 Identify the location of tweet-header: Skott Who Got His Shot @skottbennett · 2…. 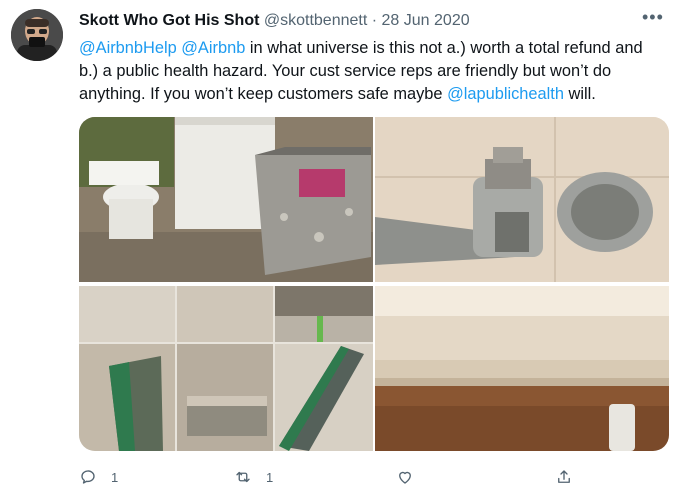
(274, 21).